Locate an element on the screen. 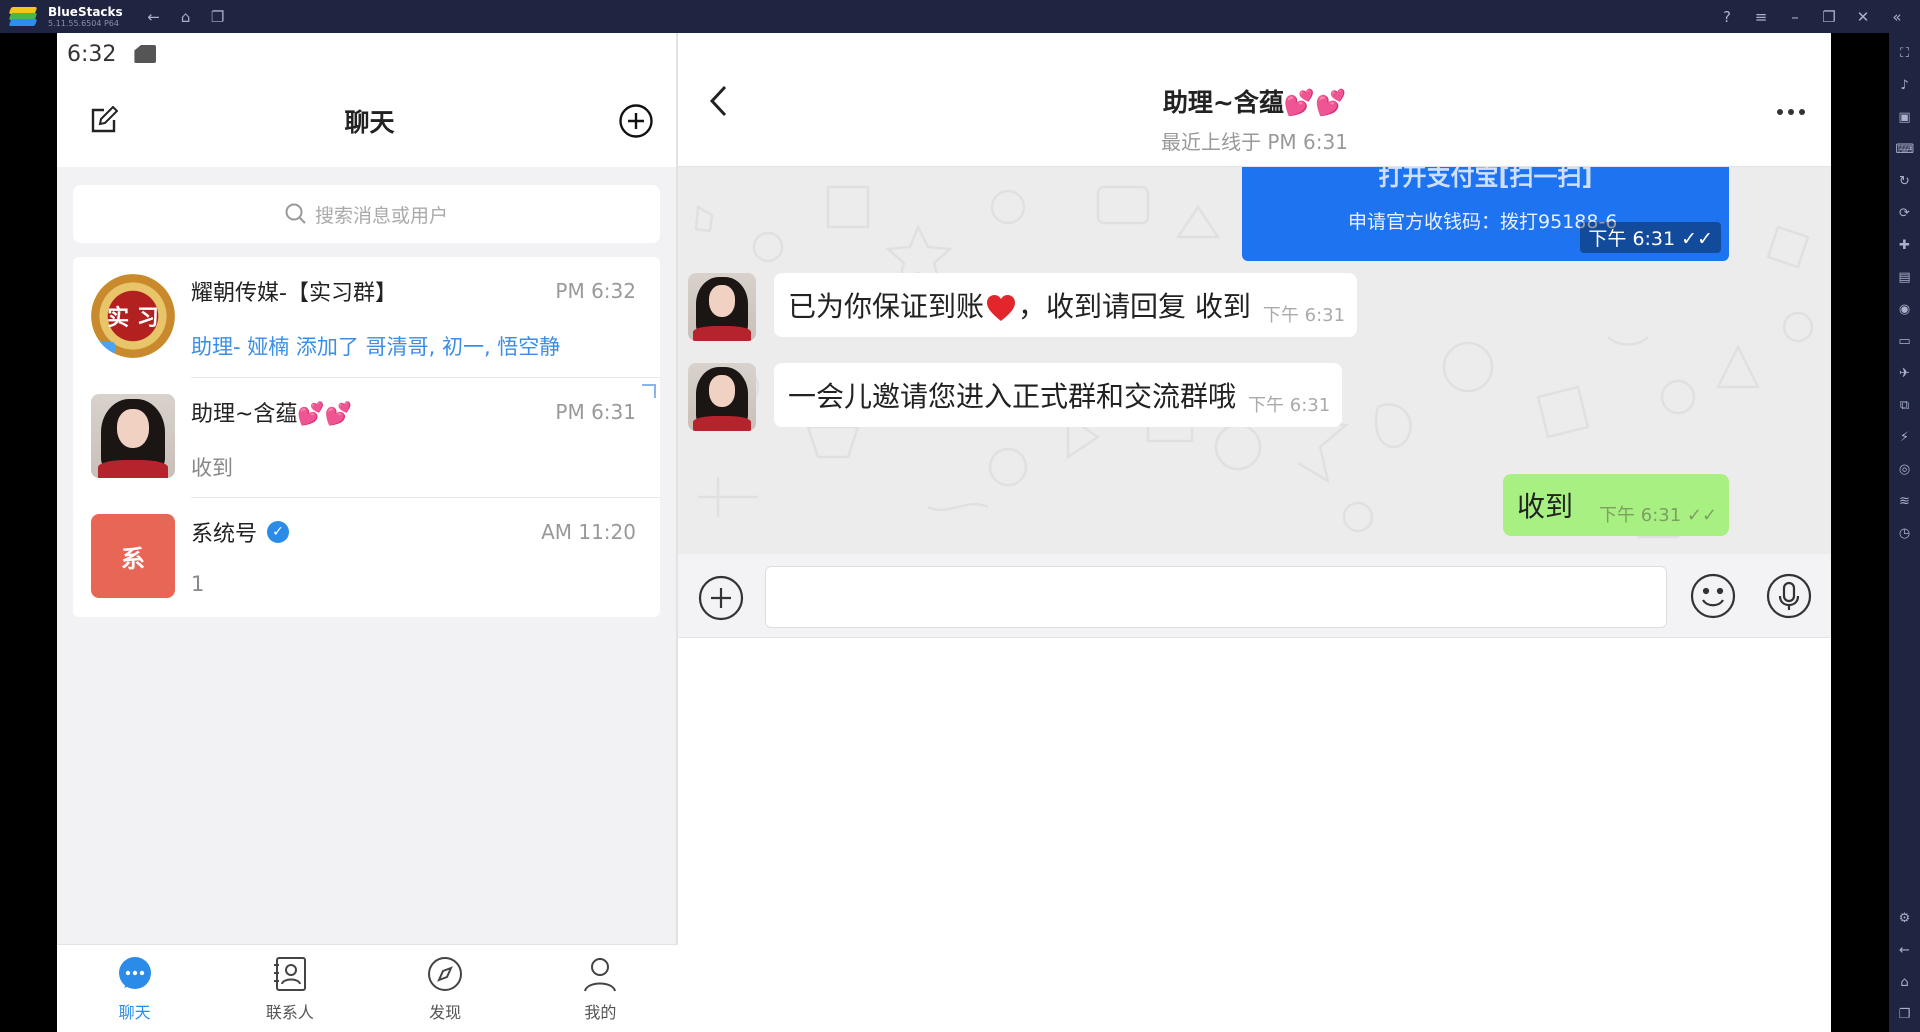  search-input: 搜索消息或用户 is located at coordinates (366, 214).